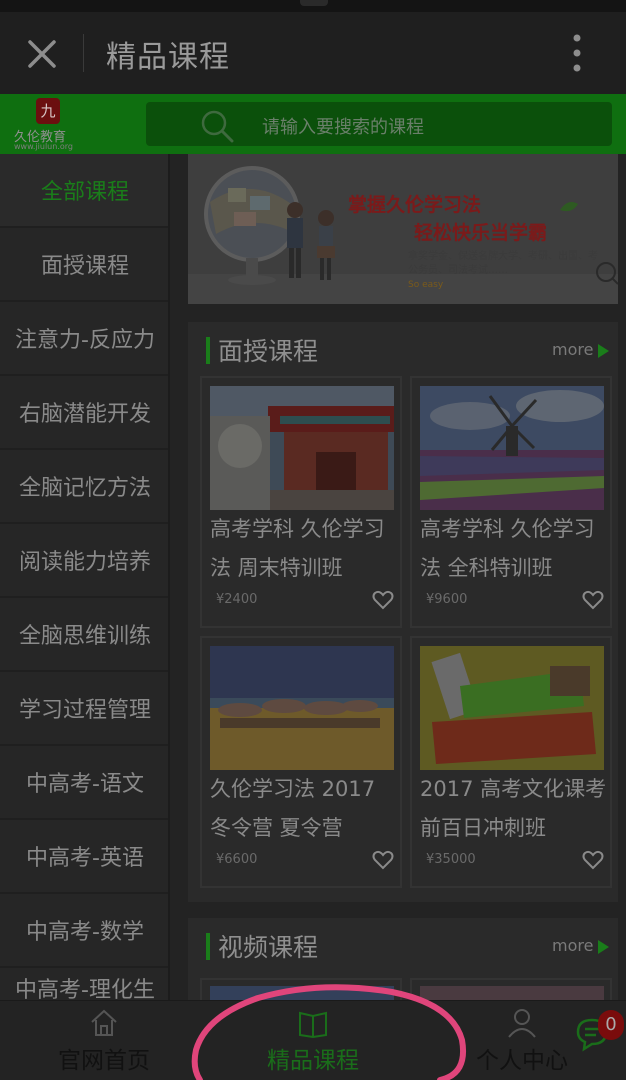 This screenshot has height=1080, width=626. I want to click on course-card: 高考学科 久伦学习法 周末特训班 ¥2400, so click(301, 502).